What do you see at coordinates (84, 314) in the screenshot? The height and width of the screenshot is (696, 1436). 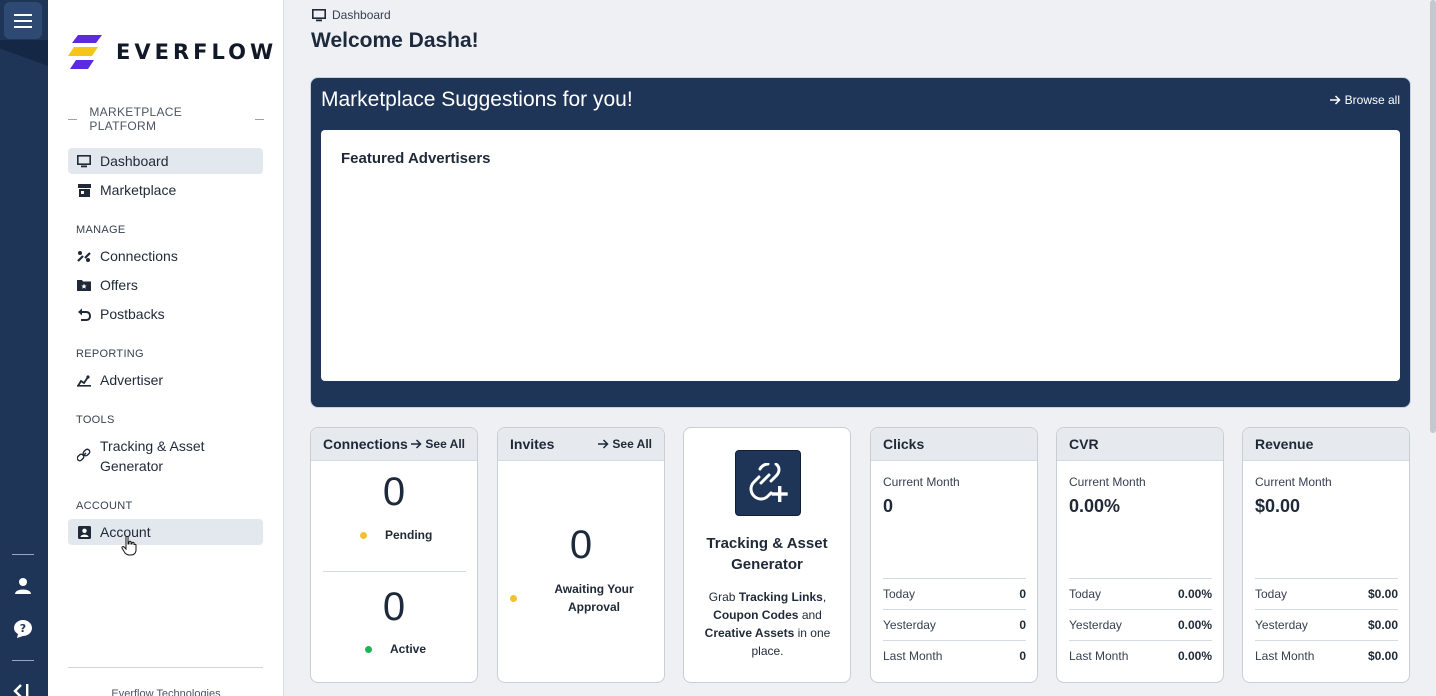 I see `undo-arrow-icon` at bounding box center [84, 314].